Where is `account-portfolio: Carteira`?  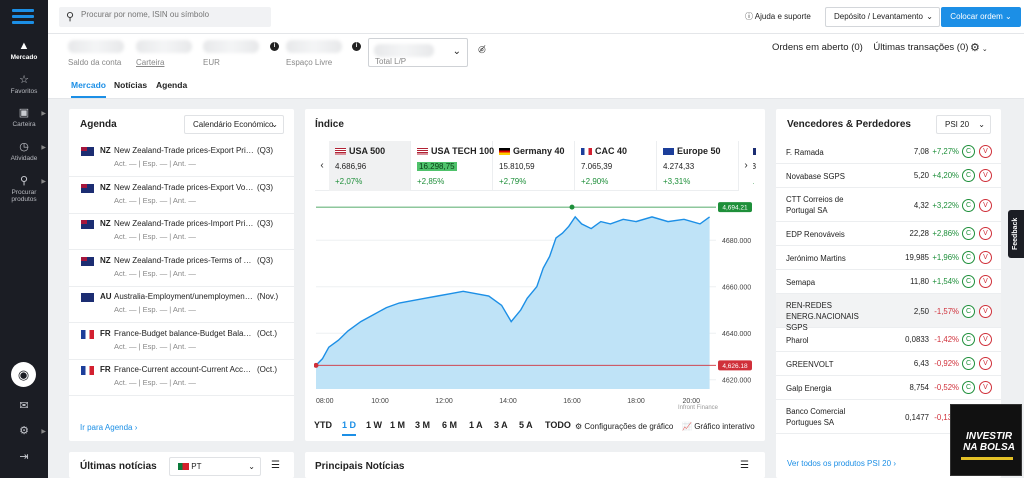
account-portfolio: Carteira is located at coordinates (164, 53).